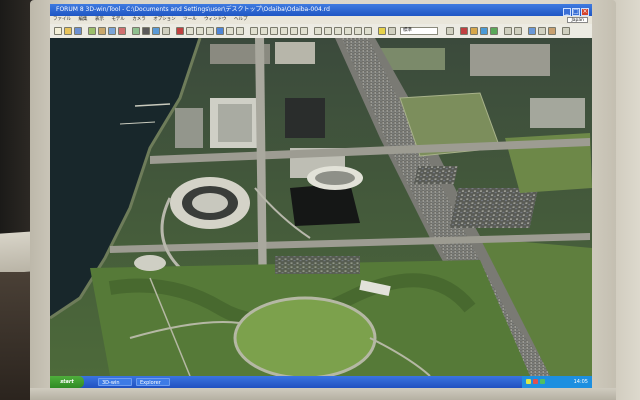 This screenshot has width=640, height=400. Describe the element at coordinates (328, 31) in the screenshot. I see `grid-icon` at that location.